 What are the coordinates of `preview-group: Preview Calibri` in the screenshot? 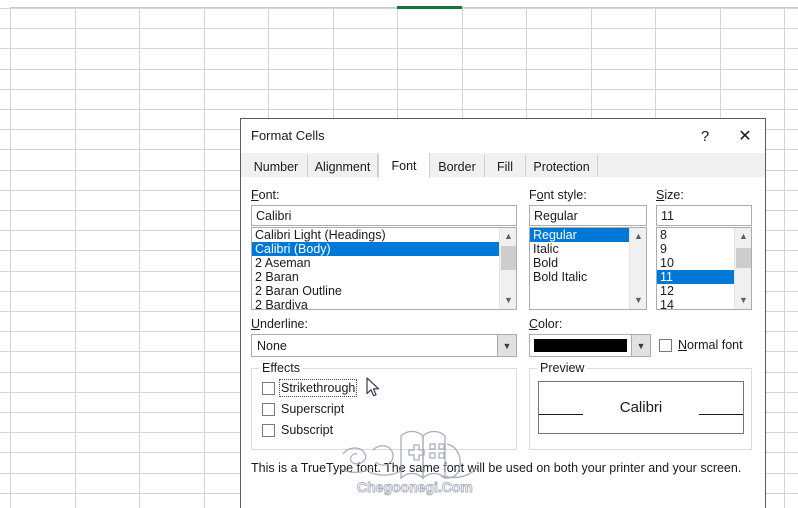 It's located at (640, 405).